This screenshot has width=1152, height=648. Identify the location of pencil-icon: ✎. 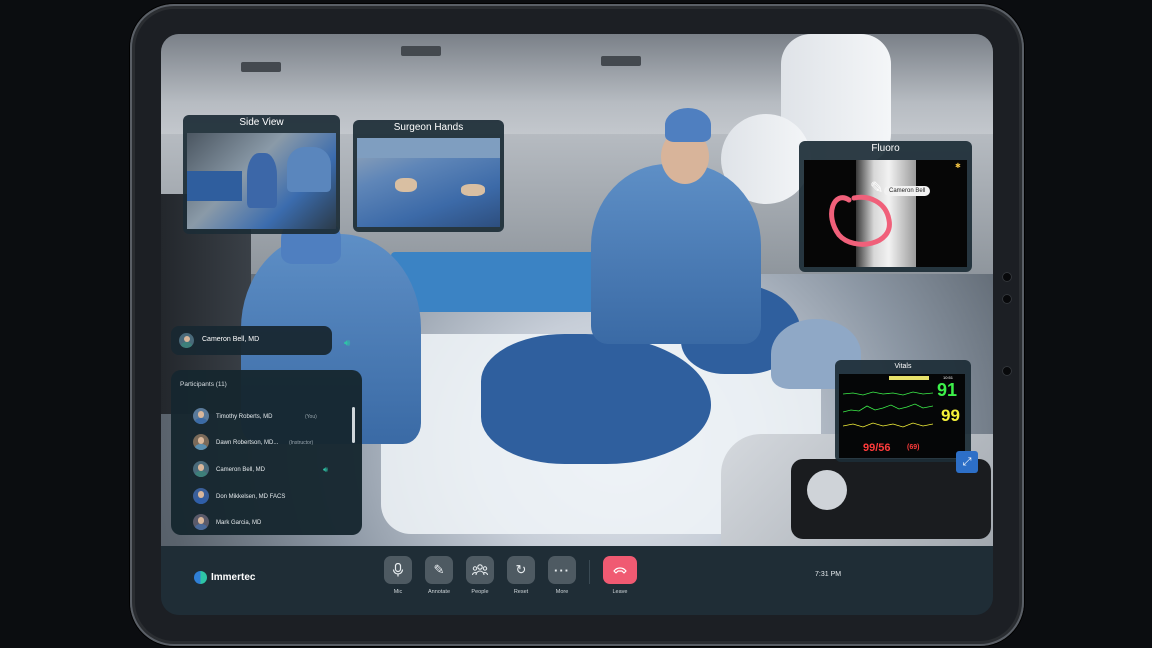
(439, 569).